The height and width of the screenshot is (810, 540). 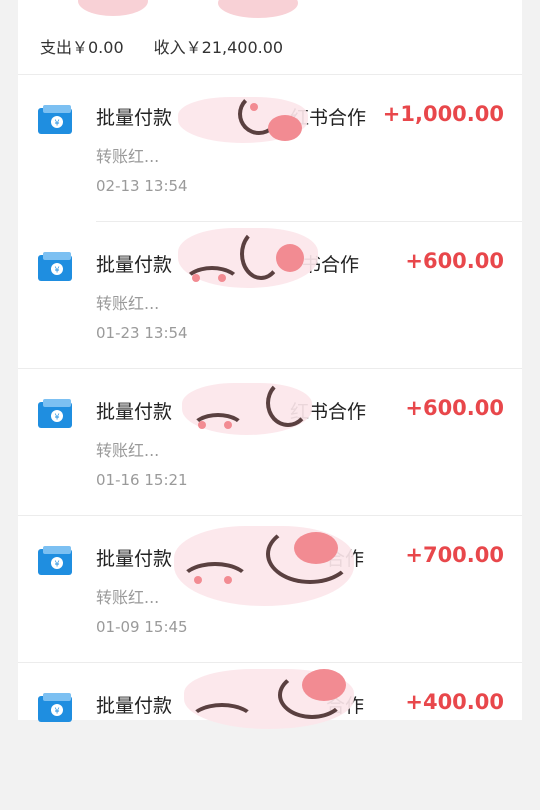 What do you see at coordinates (82, 47) in the screenshot?
I see `expense-total: 支出￥0.00` at bounding box center [82, 47].